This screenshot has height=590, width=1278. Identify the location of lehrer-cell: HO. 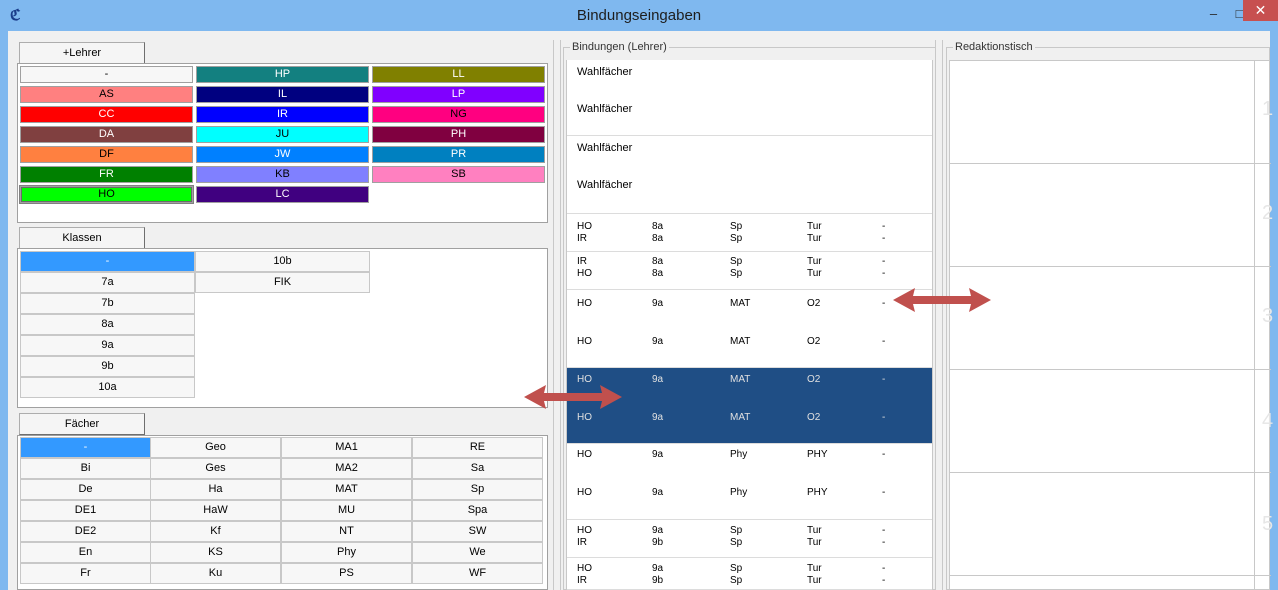
(106, 194).